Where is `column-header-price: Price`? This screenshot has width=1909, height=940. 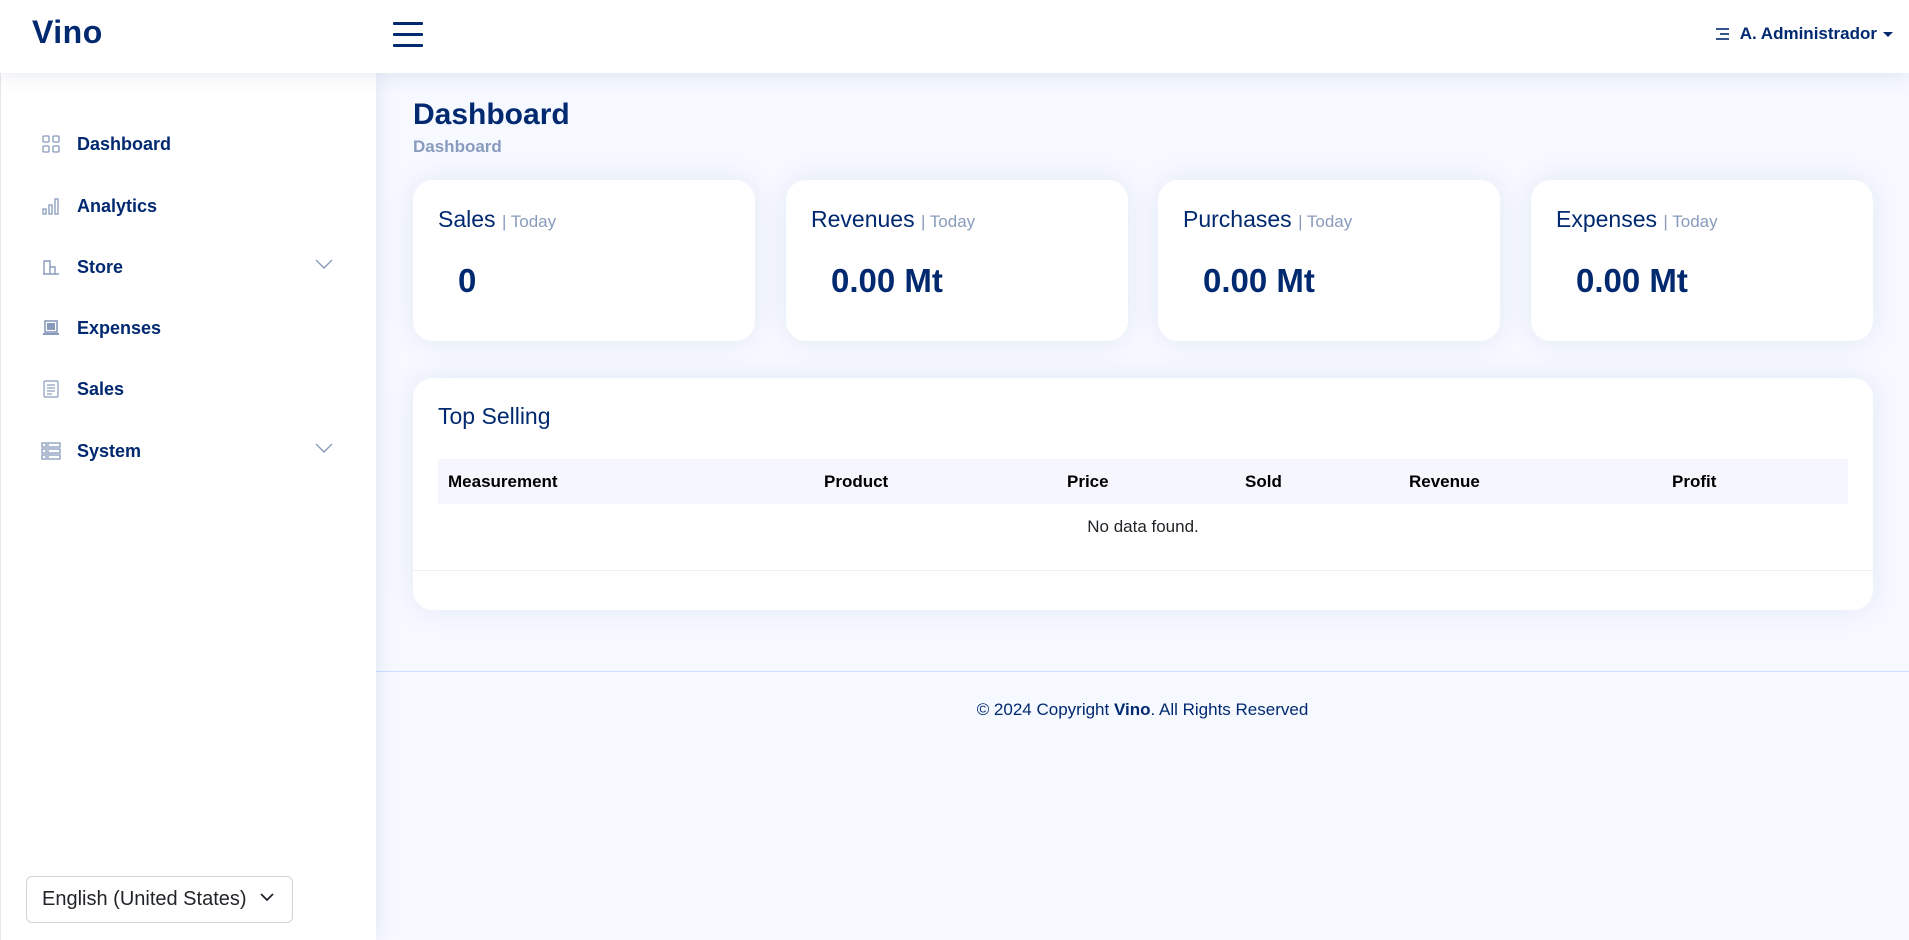
column-header-price: Price is located at coordinates (1088, 482).